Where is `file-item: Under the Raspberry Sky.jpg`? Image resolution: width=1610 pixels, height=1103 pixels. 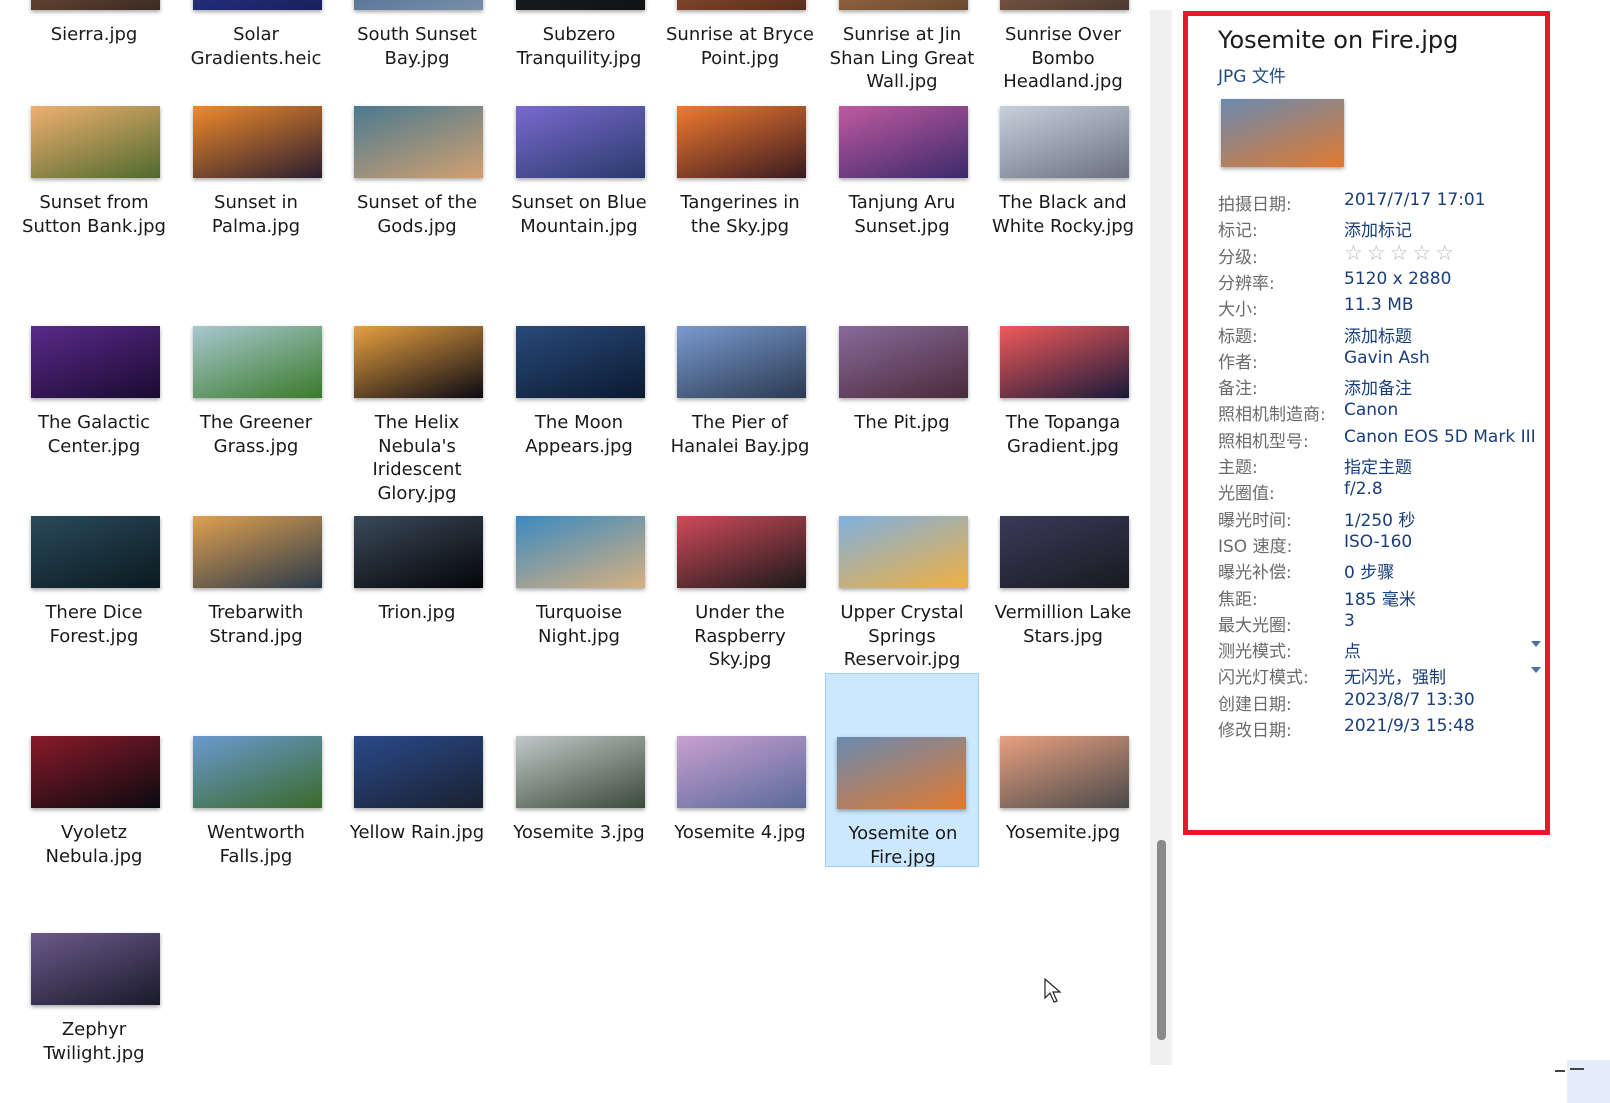
file-item: Under the Raspberry Sky.jpg is located at coordinates (740, 597).